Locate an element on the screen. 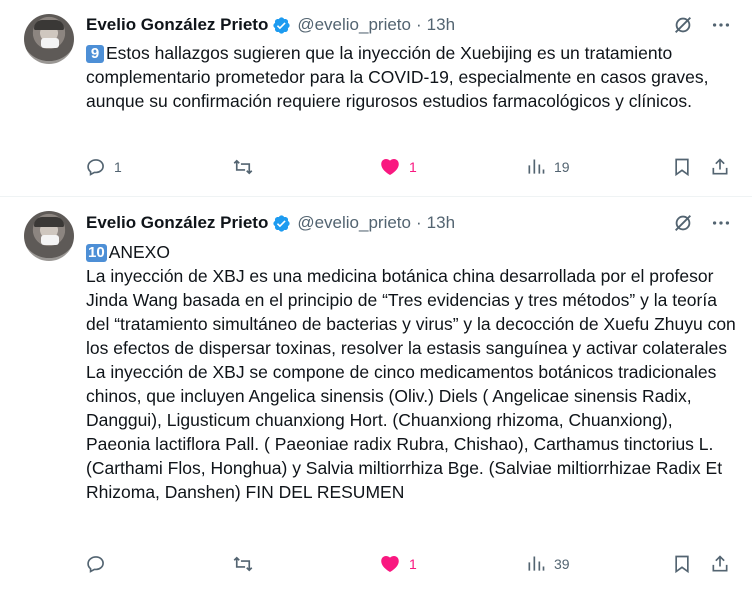  tweet-actions: 1 39 is located at coordinates (411, 566).